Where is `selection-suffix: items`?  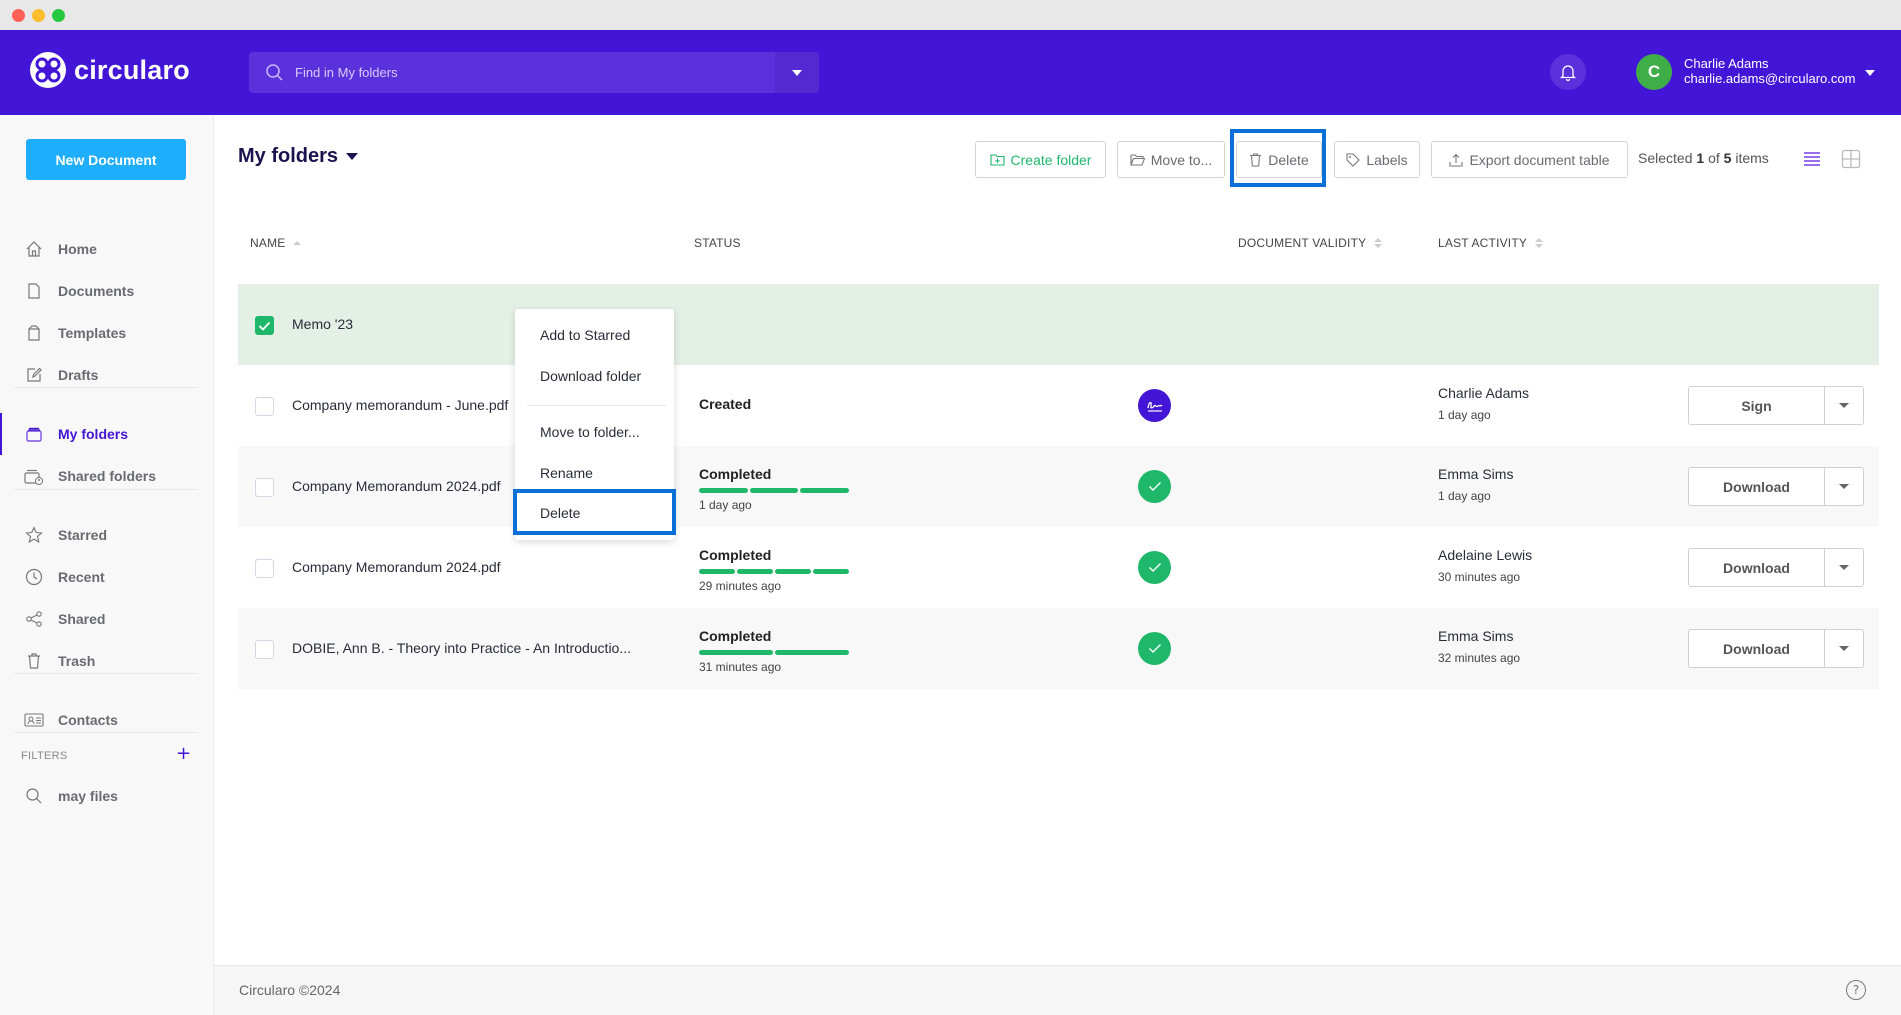
selection-suffix: items is located at coordinates (1752, 158).